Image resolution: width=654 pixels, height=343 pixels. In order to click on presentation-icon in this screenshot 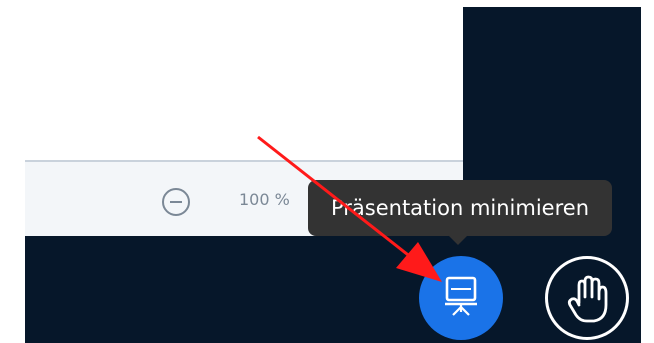, I will do `click(461, 296)`.